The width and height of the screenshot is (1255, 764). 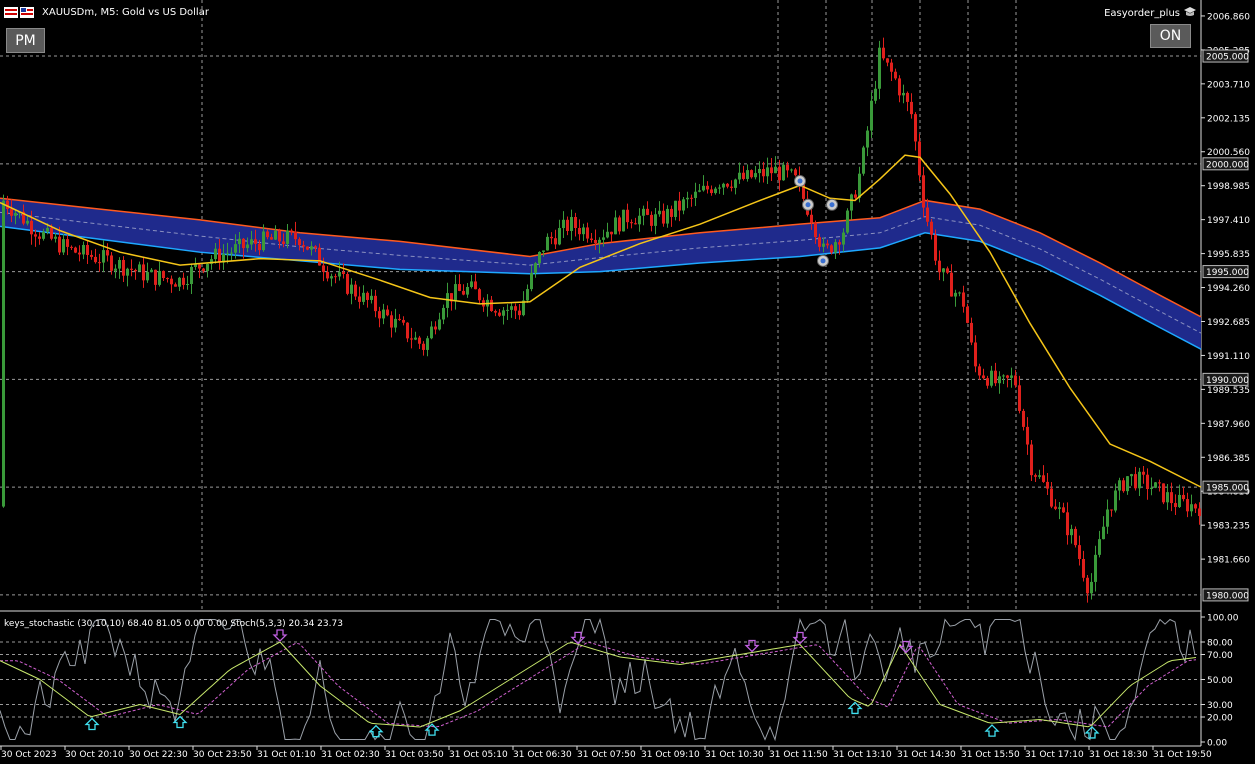 I want to click on level-label: 1980.000, so click(x=1225, y=595).